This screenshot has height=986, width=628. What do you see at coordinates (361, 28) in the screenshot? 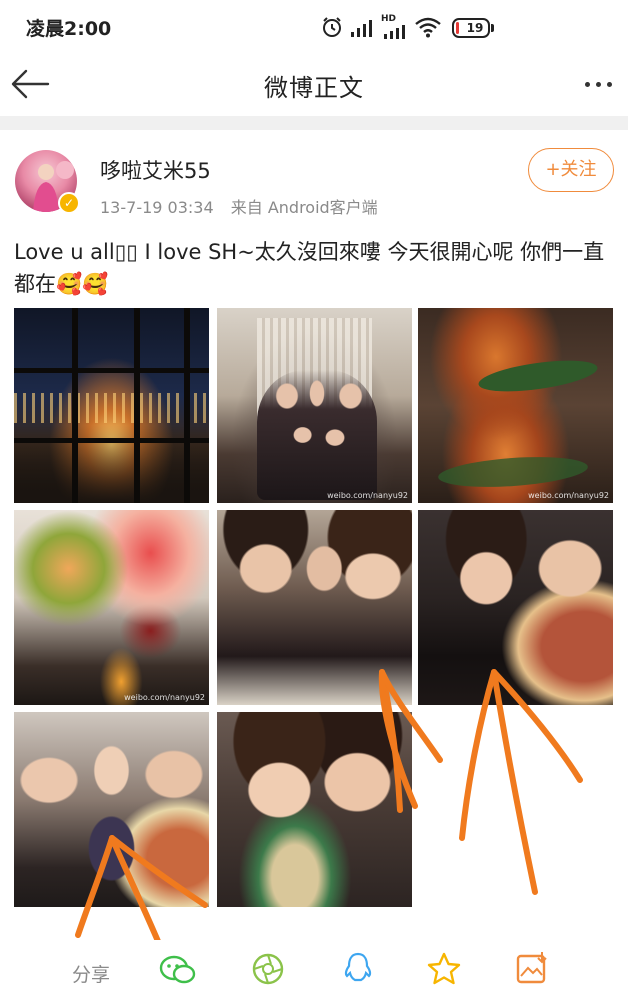
I see `signal-icon` at bounding box center [361, 28].